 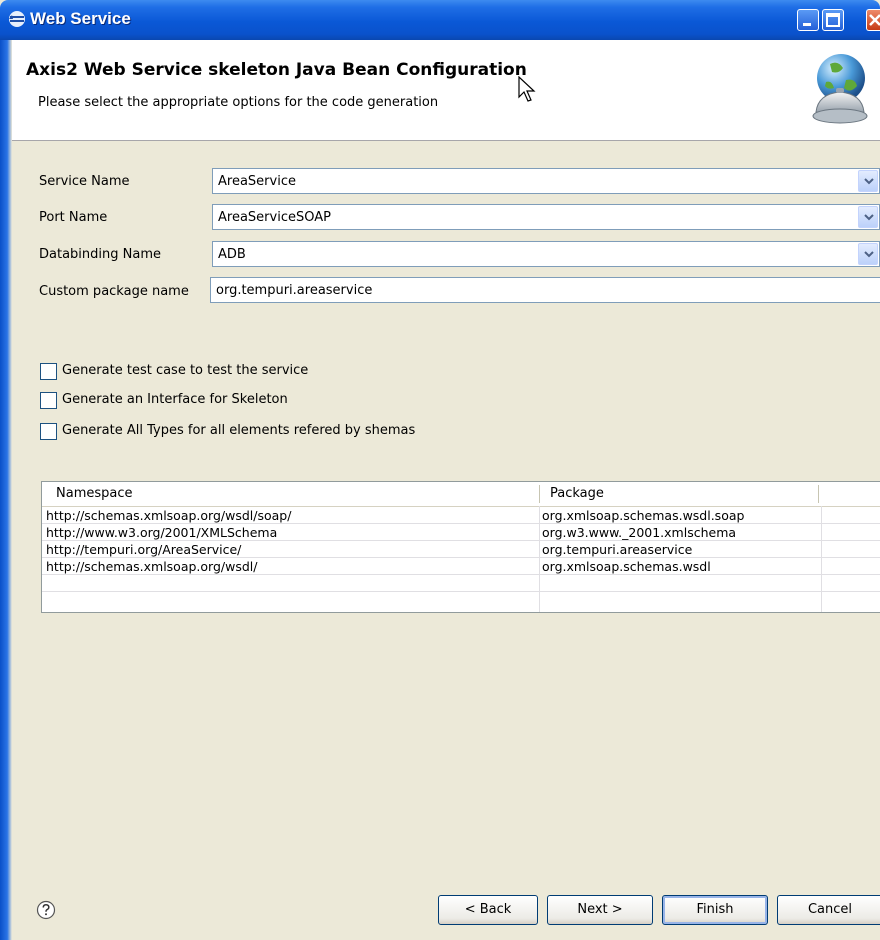 What do you see at coordinates (600, 910) in the screenshot?
I see `next-button: Next >` at bounding box center [600, 910].